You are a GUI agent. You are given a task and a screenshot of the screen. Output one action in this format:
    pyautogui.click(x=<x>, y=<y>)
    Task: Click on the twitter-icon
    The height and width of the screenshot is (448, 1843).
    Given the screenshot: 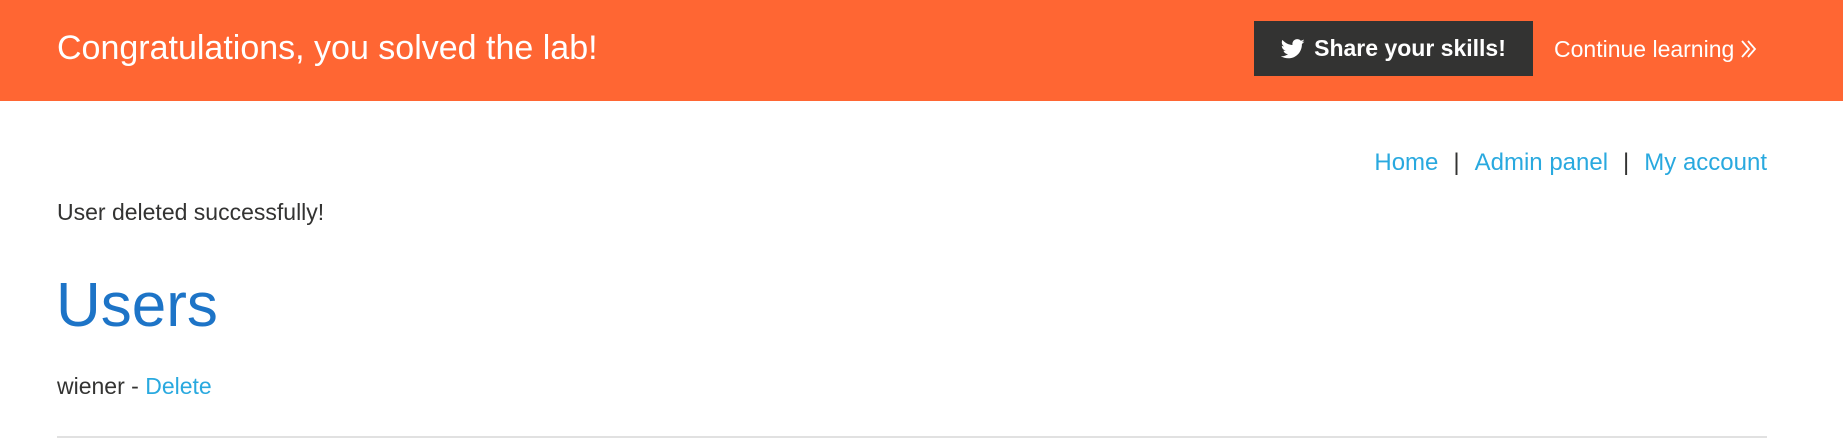 What is the action you would take?
    pyautogui.click(x=1293, y=48)
    